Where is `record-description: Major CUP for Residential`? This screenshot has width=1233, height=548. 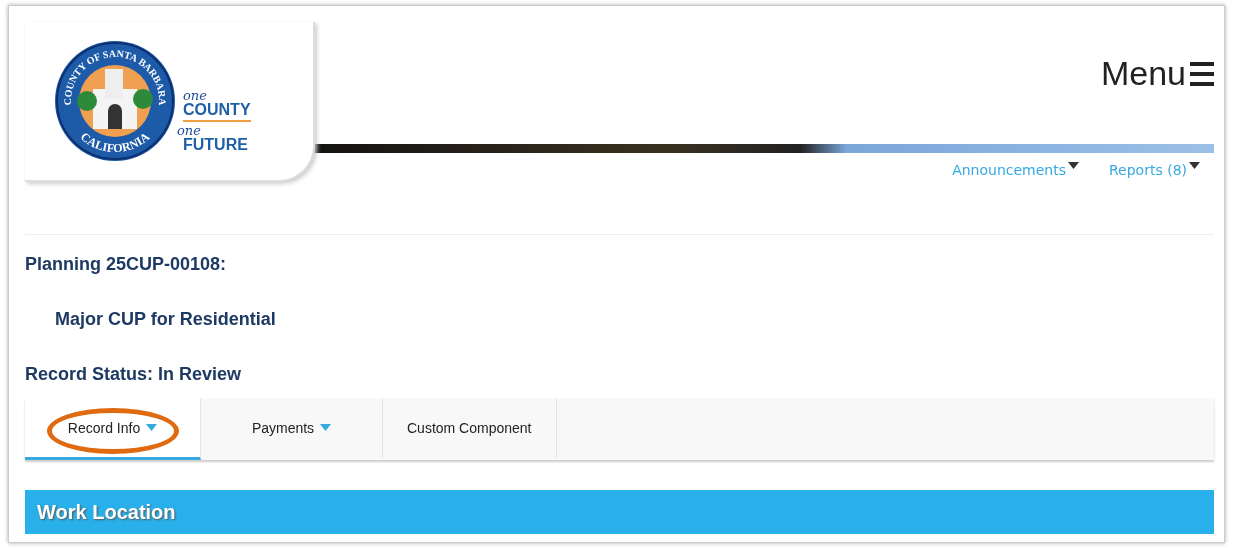 record-description: Major CUP for Residential is located at coordinates (165, 319).